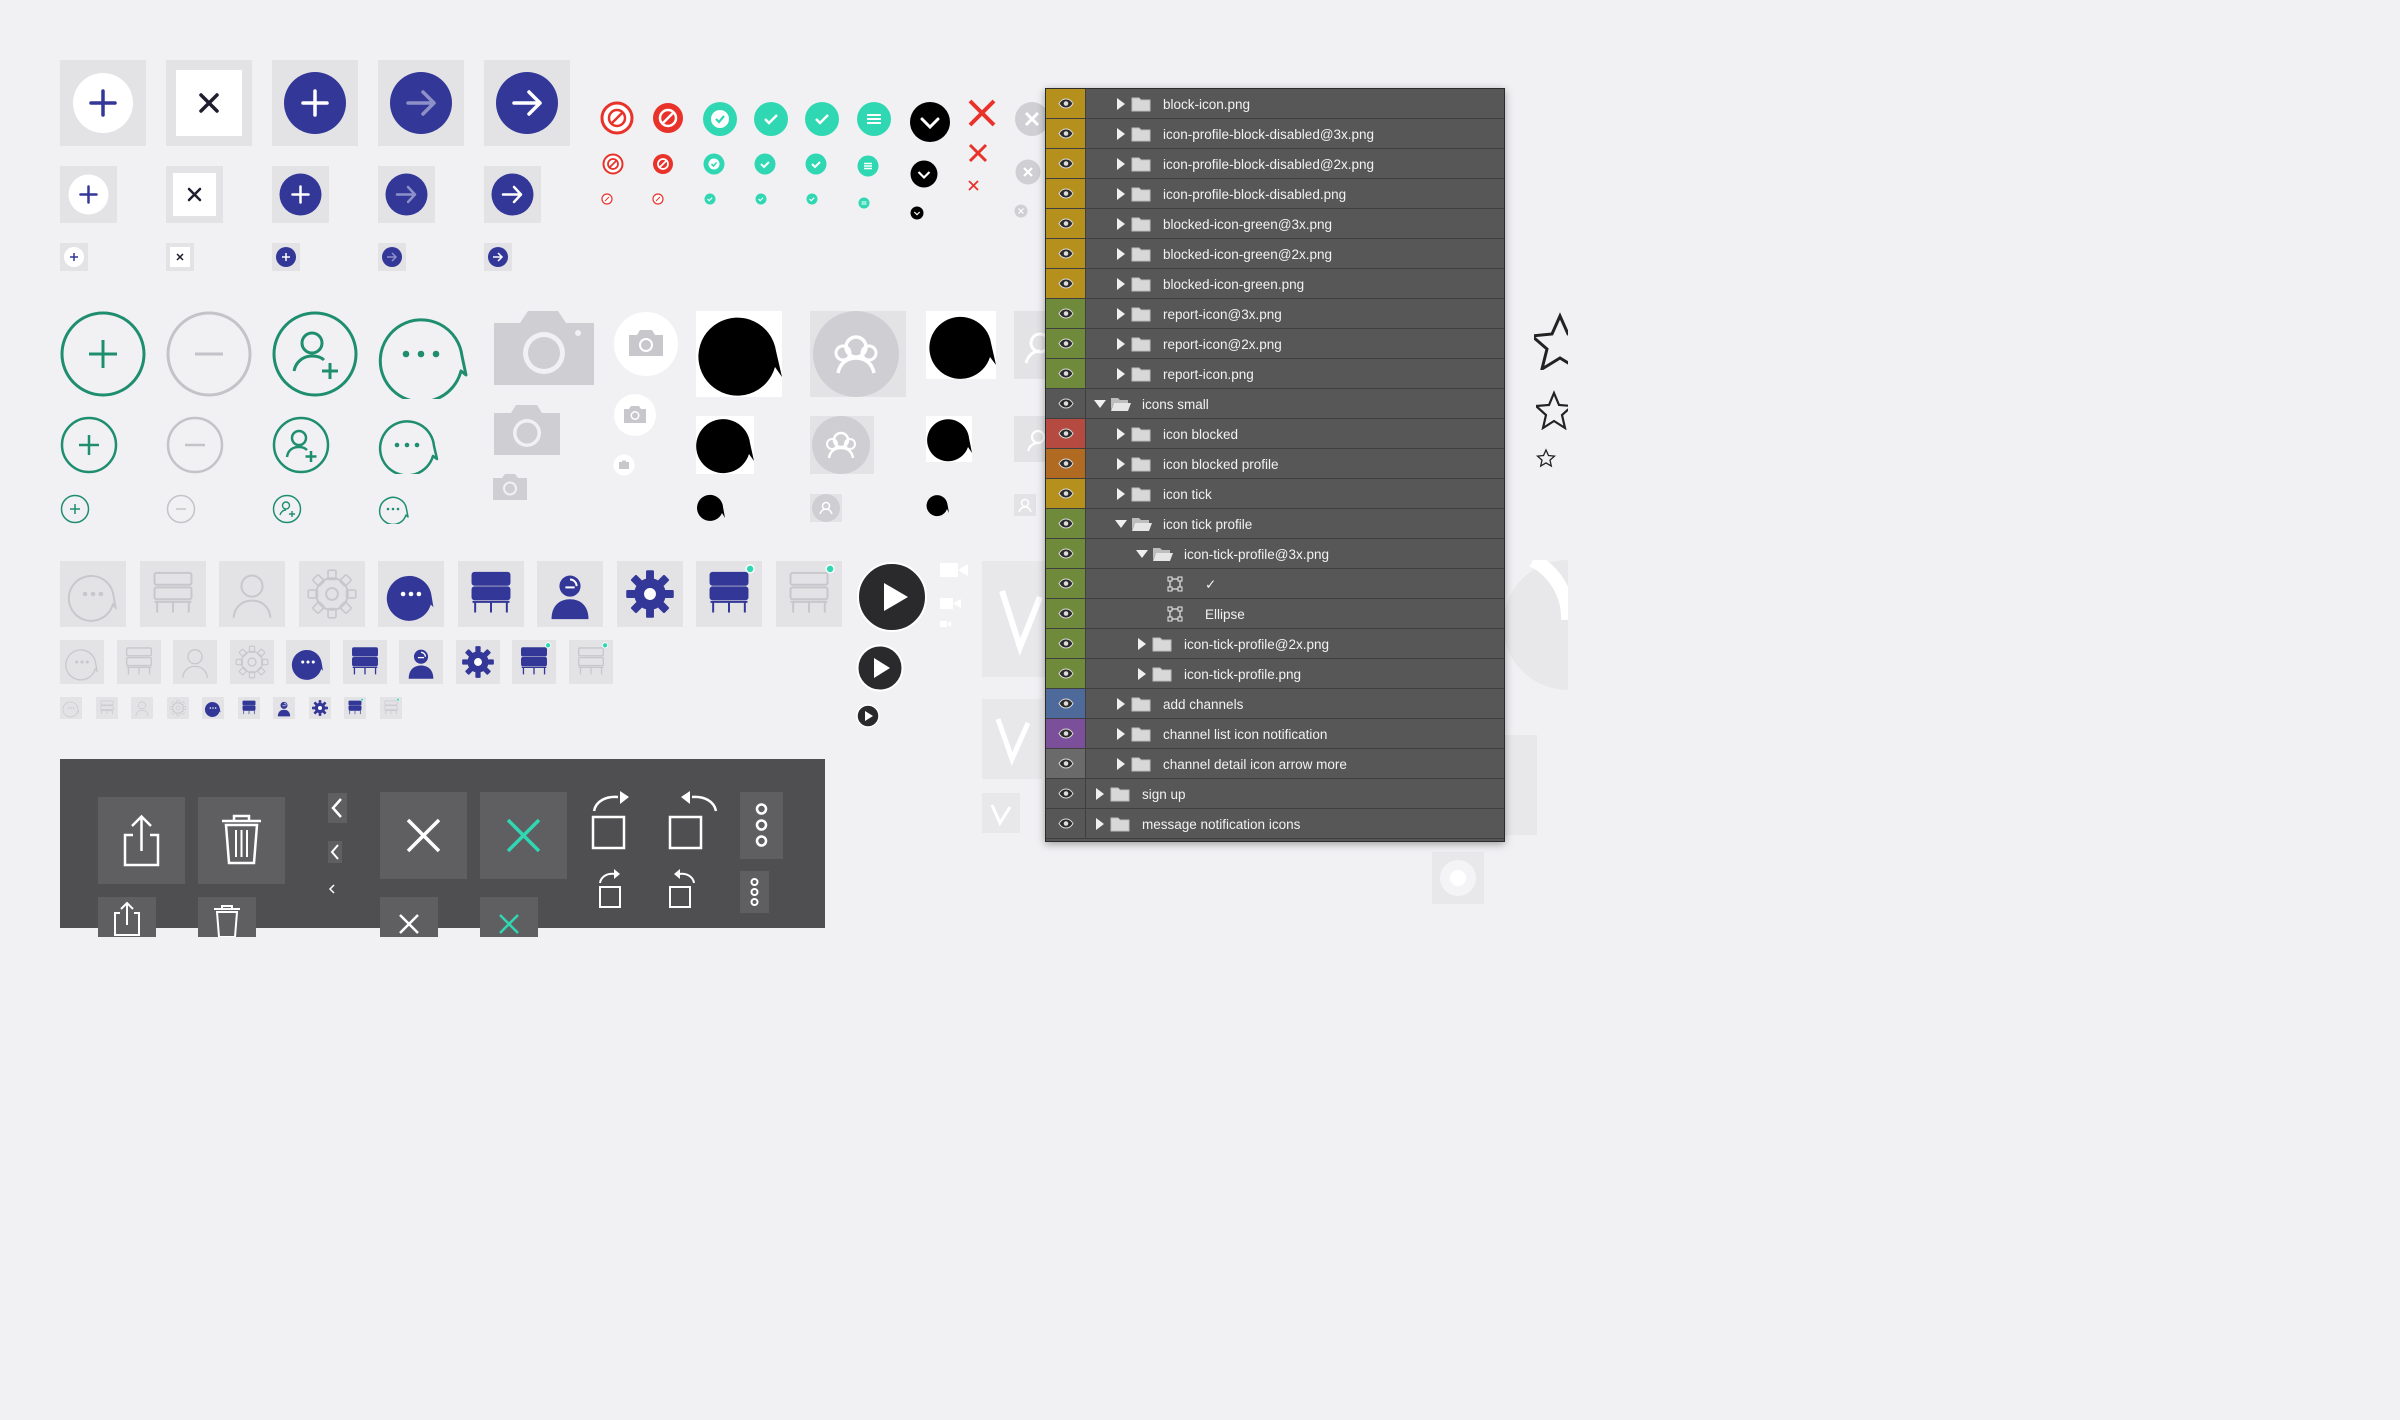 This screenshot has height=1420, width=2400. I want to click on layer-row: icon tick profile, so click(1275, 524).